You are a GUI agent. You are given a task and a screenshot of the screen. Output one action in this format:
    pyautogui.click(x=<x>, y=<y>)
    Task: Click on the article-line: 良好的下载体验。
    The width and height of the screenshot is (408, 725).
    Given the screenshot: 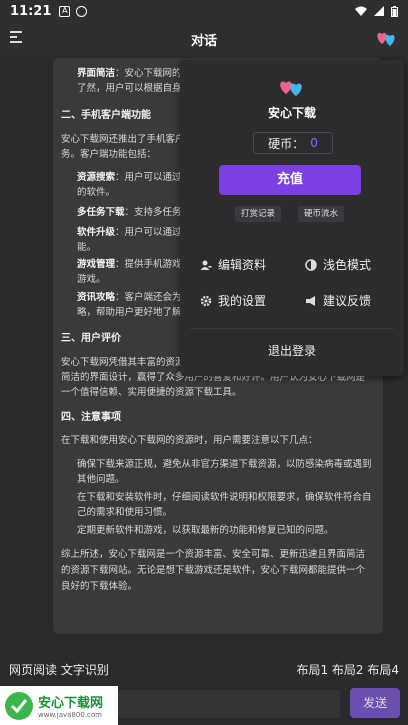 What is the action you would take?
    pyautogui.click(x=99, y=586)
    